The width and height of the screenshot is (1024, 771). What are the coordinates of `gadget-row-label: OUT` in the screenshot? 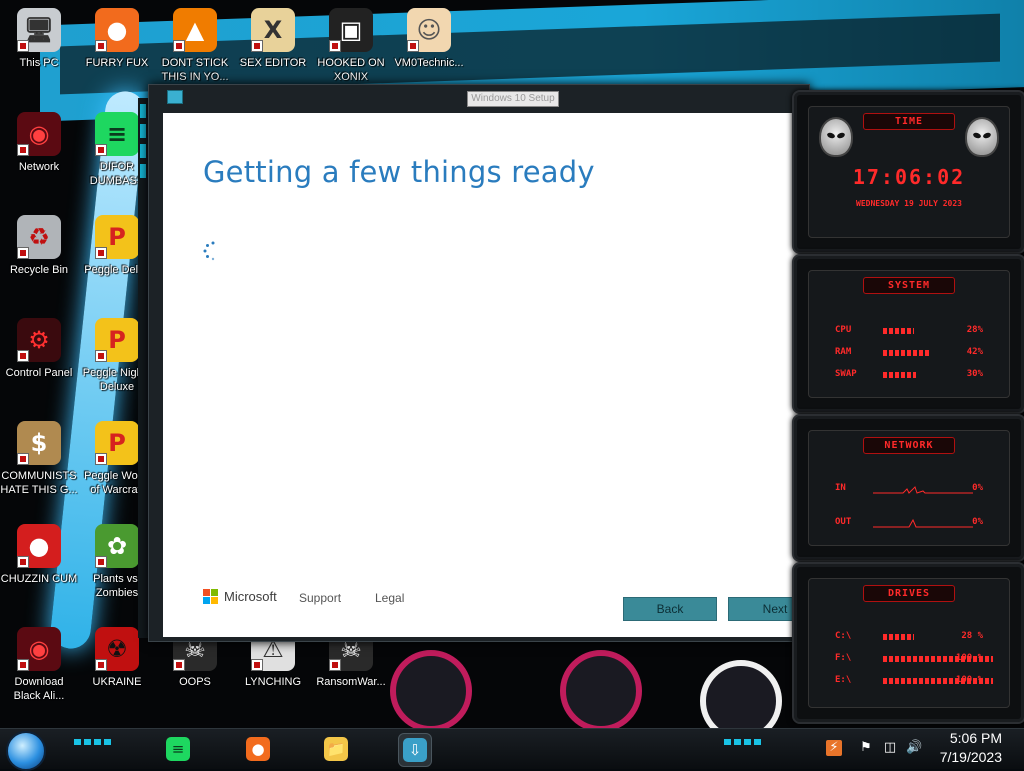 It's located at (843, 522).